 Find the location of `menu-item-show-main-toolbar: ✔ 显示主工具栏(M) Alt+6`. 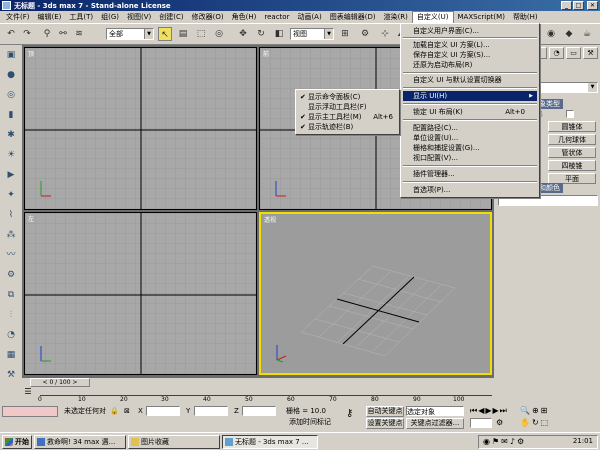

menu-item-show-main-toolbar: ✔ 显示主工具栏(M) Alt+6 is located at coordinates (347, 117).